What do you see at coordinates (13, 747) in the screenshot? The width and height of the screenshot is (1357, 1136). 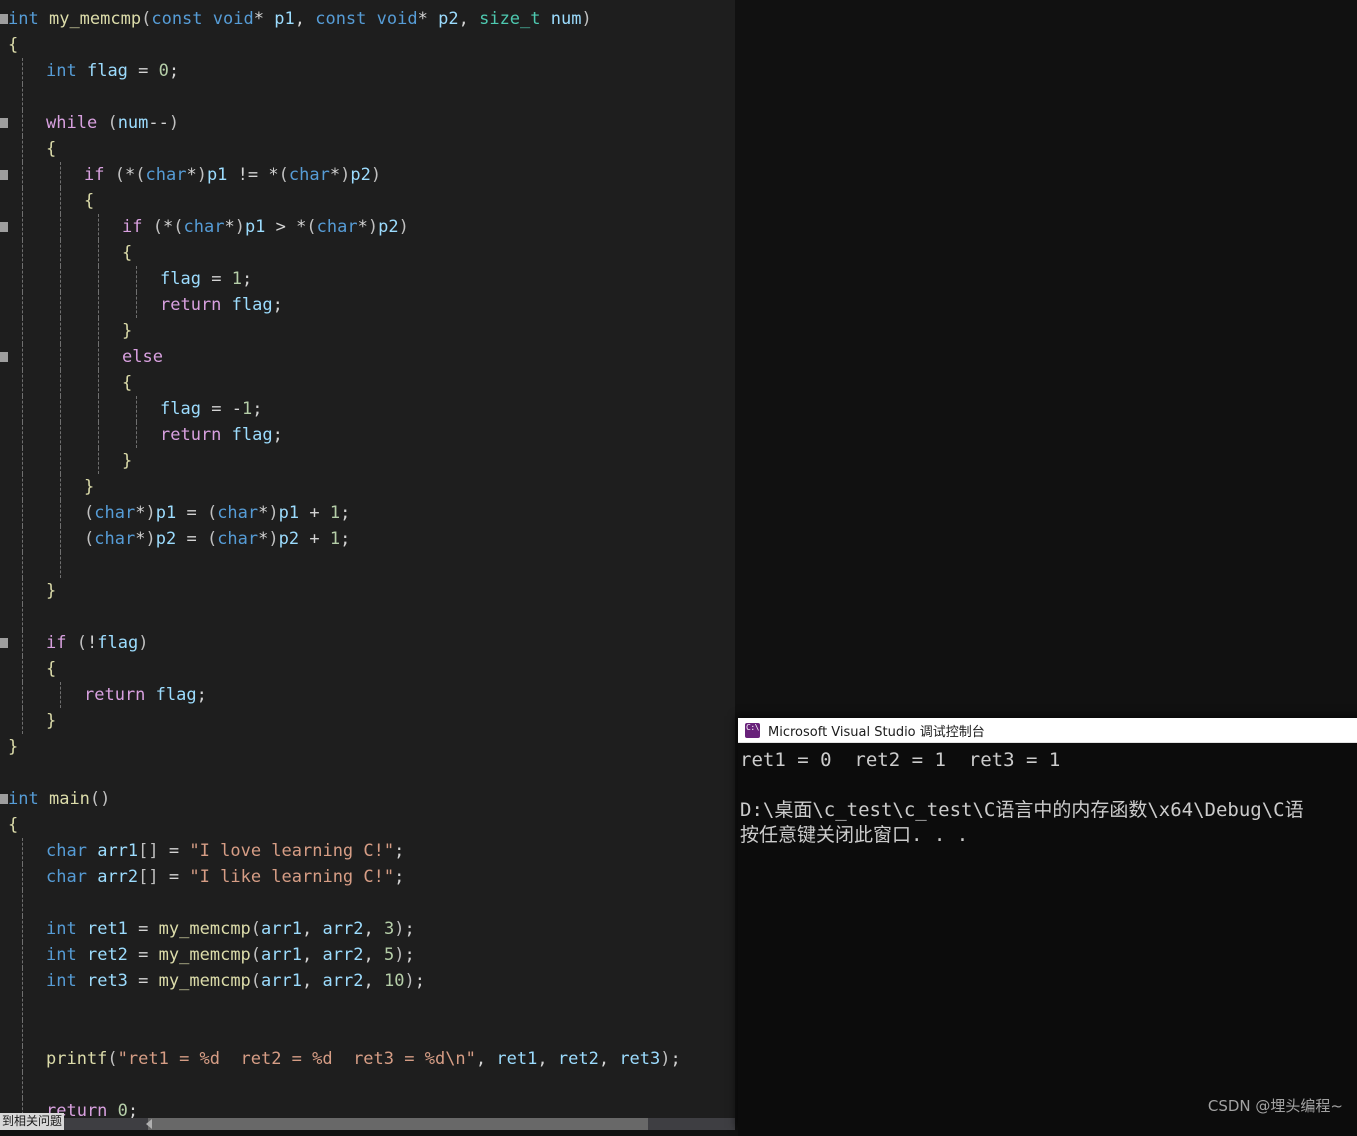 I see `code-line-text: }` at bounding box center [13, 747].